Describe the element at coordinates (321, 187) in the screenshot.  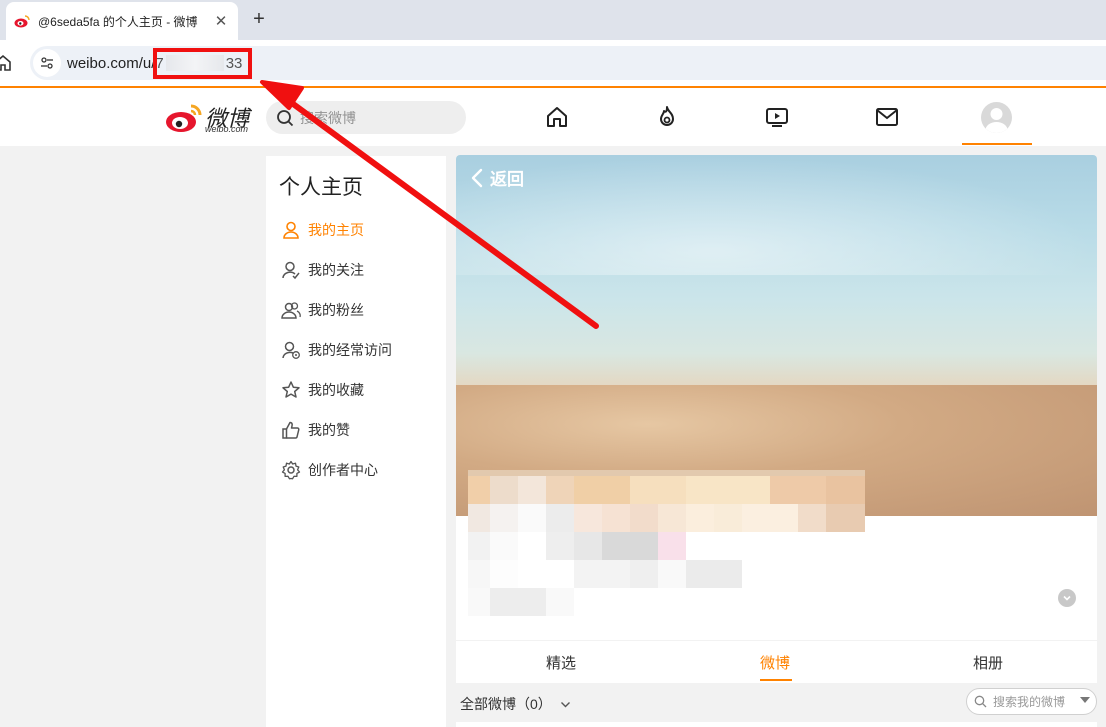
I see `sidebar-title: 个人主页` at that location.